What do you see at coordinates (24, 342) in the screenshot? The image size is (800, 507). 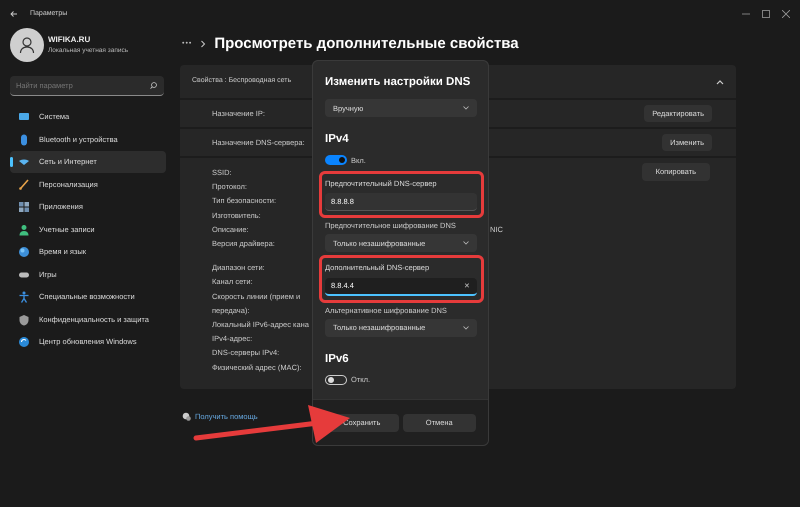 I see `update-icon` at bounding box center [24, 342].